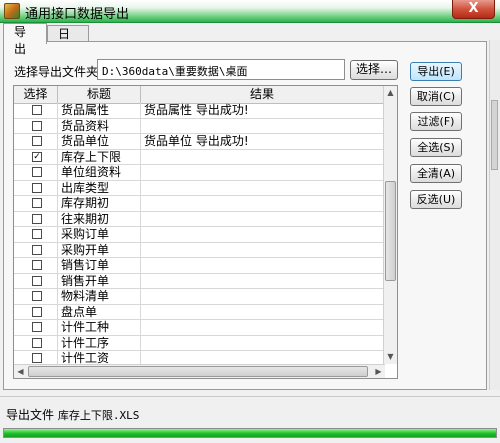 The height and width of the screenshot is (443, 500). What do you see at coordinates (436, 71) in the screenshot?
I see `export-button: 导出(E)` at bounding box center [436, 71].